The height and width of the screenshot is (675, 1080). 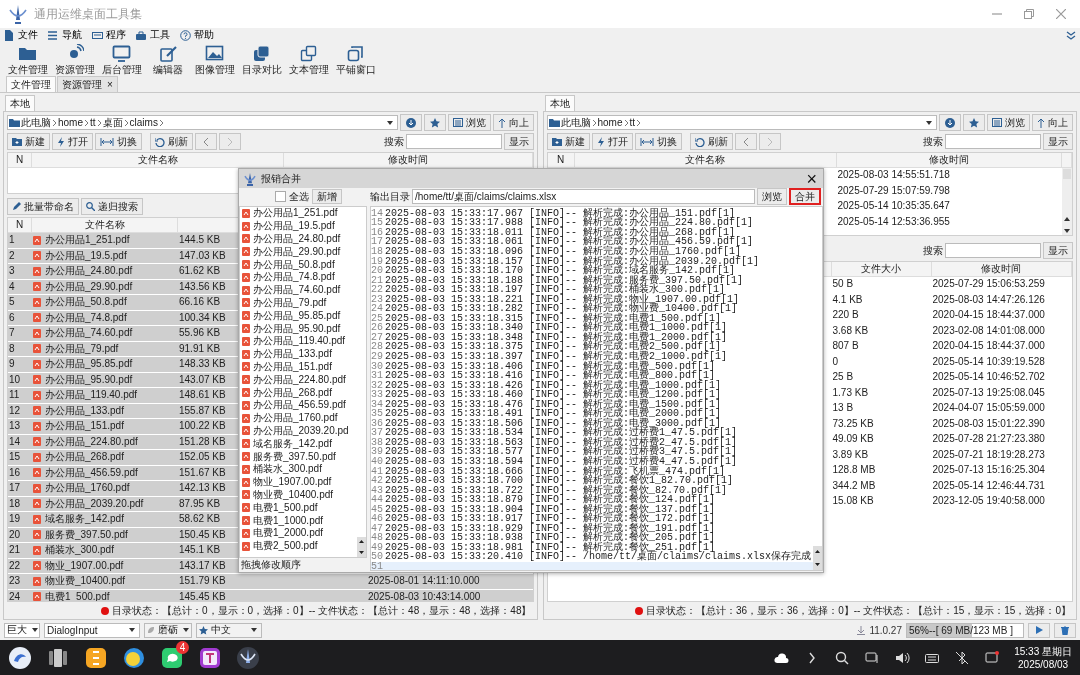 I want to click on line-number: 50, so click(x=377, y=557).